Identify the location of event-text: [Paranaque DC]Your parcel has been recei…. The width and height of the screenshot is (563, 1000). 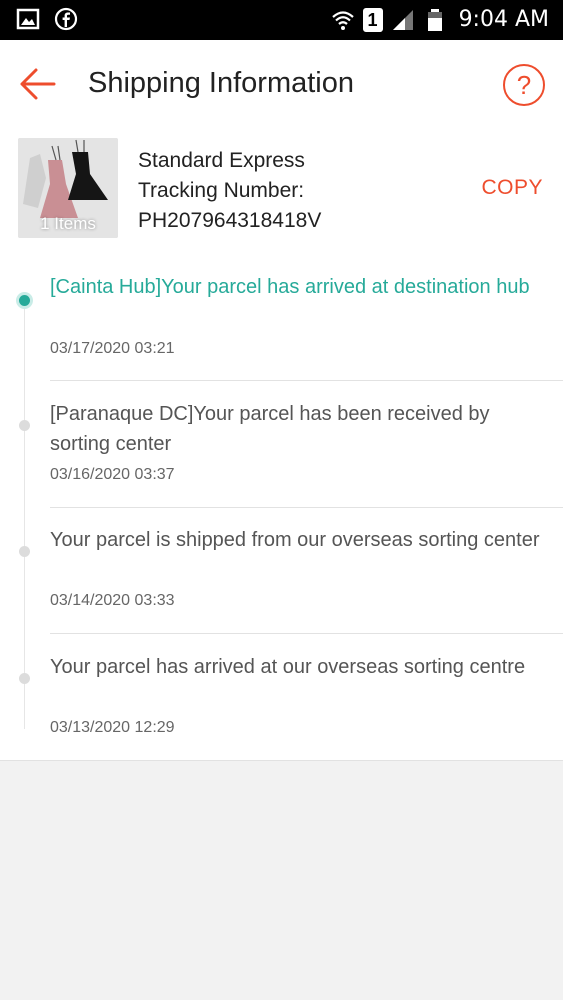
(270, 429).